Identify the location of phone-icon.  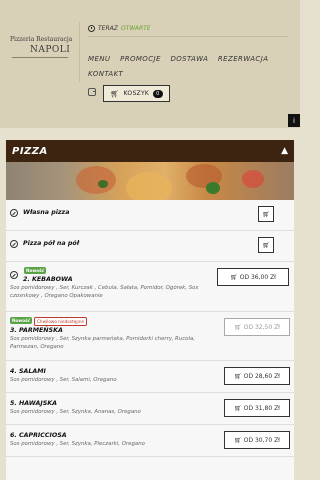
(92, 92).